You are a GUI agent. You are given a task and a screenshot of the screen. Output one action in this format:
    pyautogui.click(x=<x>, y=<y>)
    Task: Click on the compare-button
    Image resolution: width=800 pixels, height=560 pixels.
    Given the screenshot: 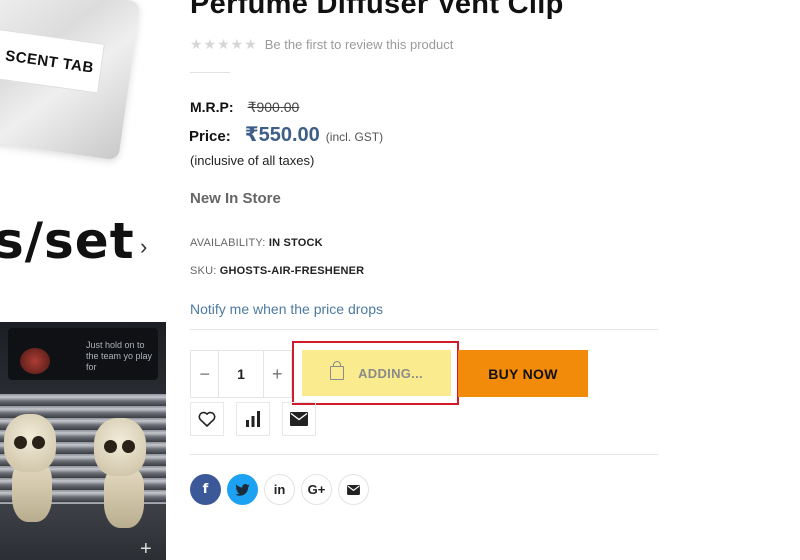 What is the action you would take?
    pyautogui.click(x=253, y=419)
    